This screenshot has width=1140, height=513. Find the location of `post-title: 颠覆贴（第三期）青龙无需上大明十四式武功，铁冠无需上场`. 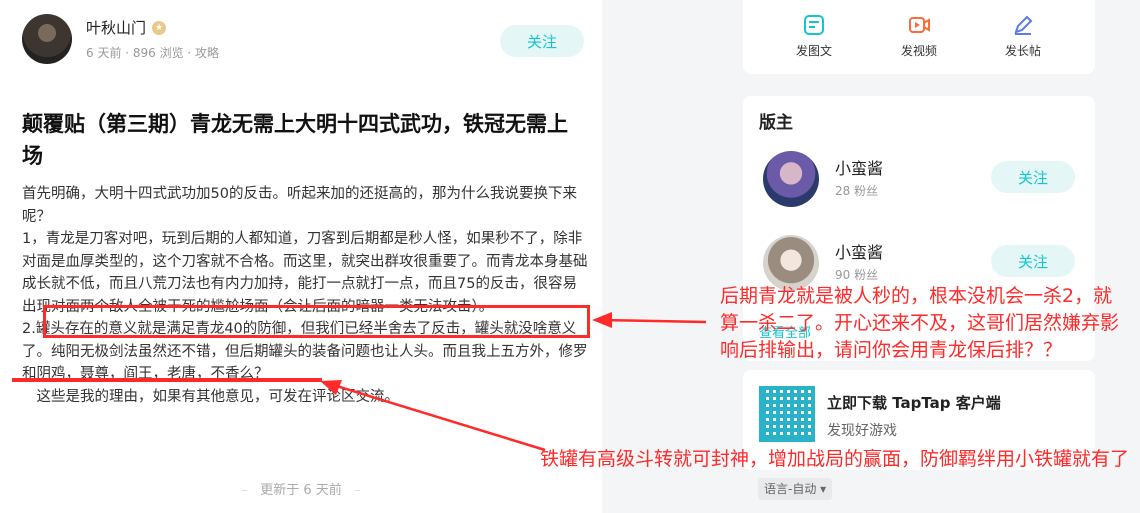

post-title: 颠覆贴（第三期）青龙无需上大明十四式武功，铁冠无需上场 is located at coordinates (295, 140).